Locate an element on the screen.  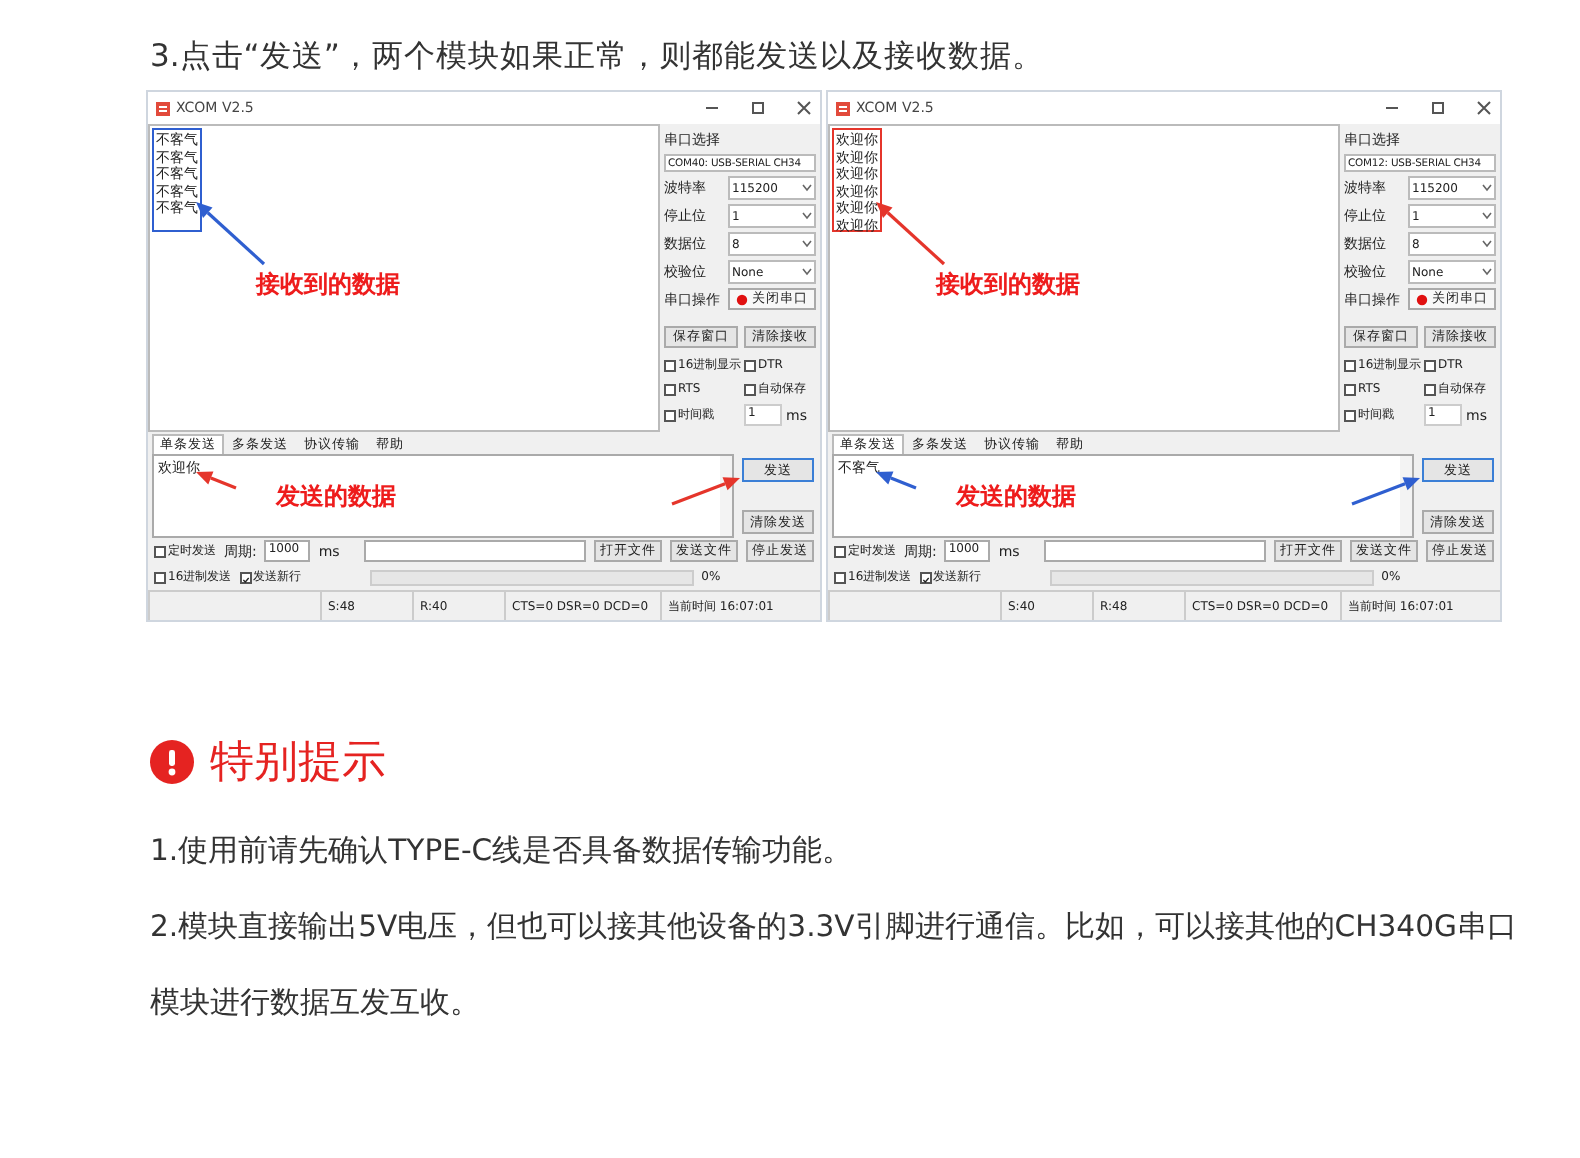
notice-text: 1.使用前请先确认TYPE-C线是否具备数据传输功能。 is located at coordinates (502, 852).